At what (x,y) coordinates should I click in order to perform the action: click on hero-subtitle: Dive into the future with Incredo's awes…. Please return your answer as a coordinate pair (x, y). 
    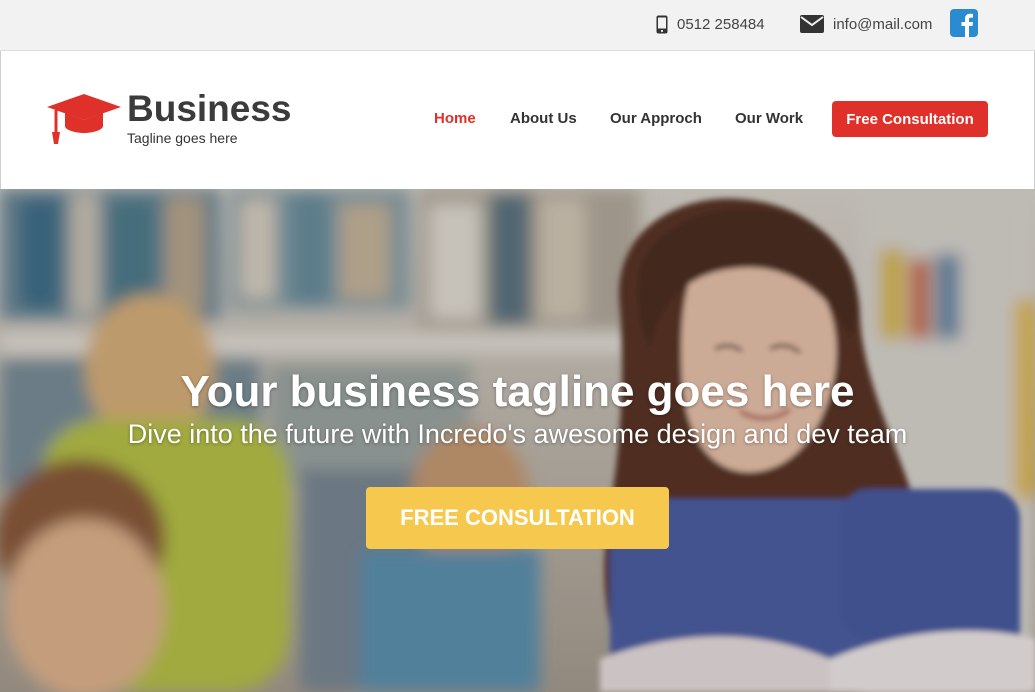
    Looking at the image, I should click on (517, 434).